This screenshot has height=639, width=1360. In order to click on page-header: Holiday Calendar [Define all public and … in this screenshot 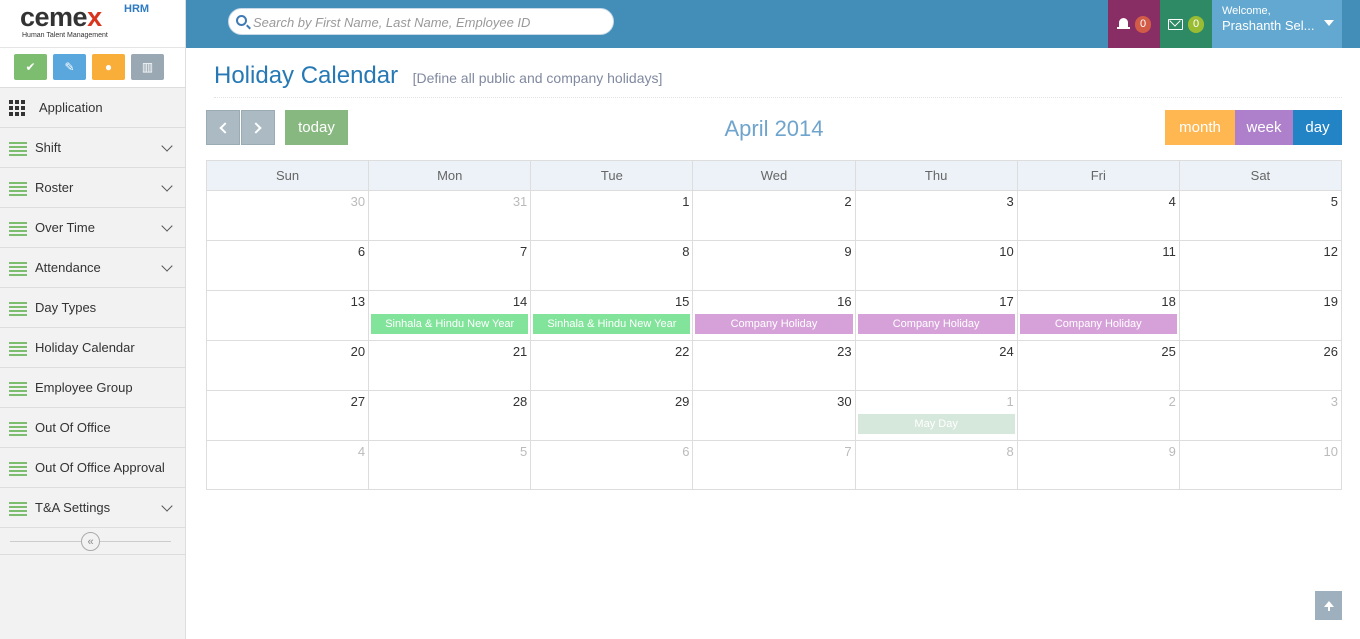, I will do `click(778, 80)`.